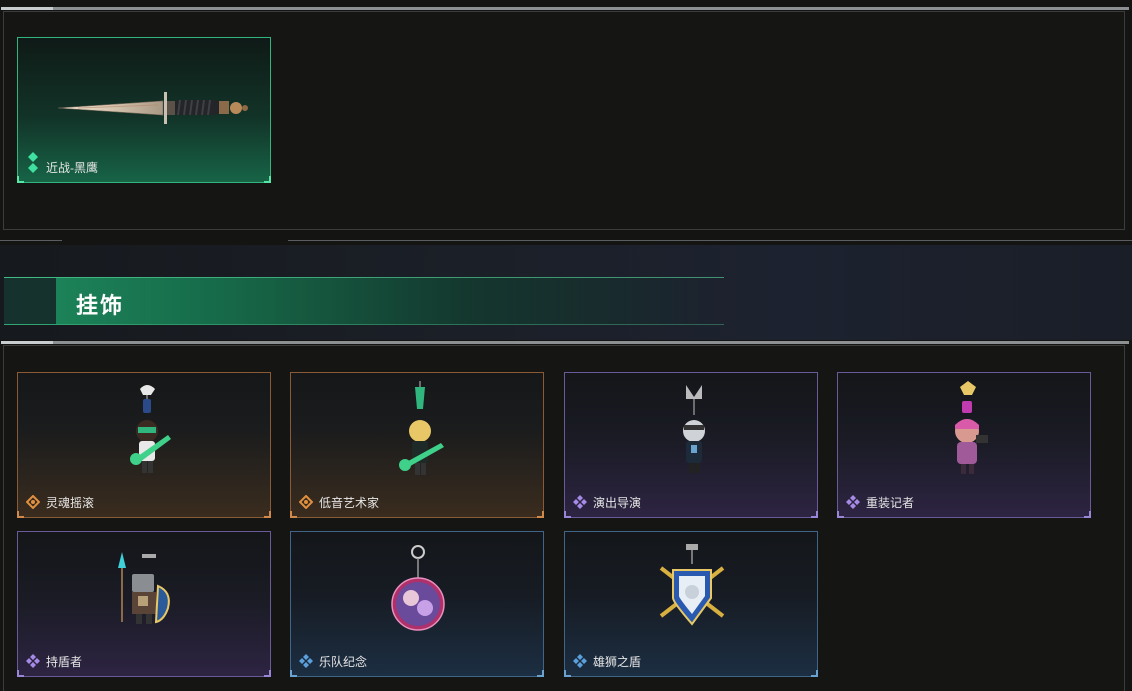 The width and height of the screenshot is (1132, 691). Describe the element at coordinates (691, 604) in the screenshot. I see `charm-card-lion-shield: 雄狮之盾` at that location.